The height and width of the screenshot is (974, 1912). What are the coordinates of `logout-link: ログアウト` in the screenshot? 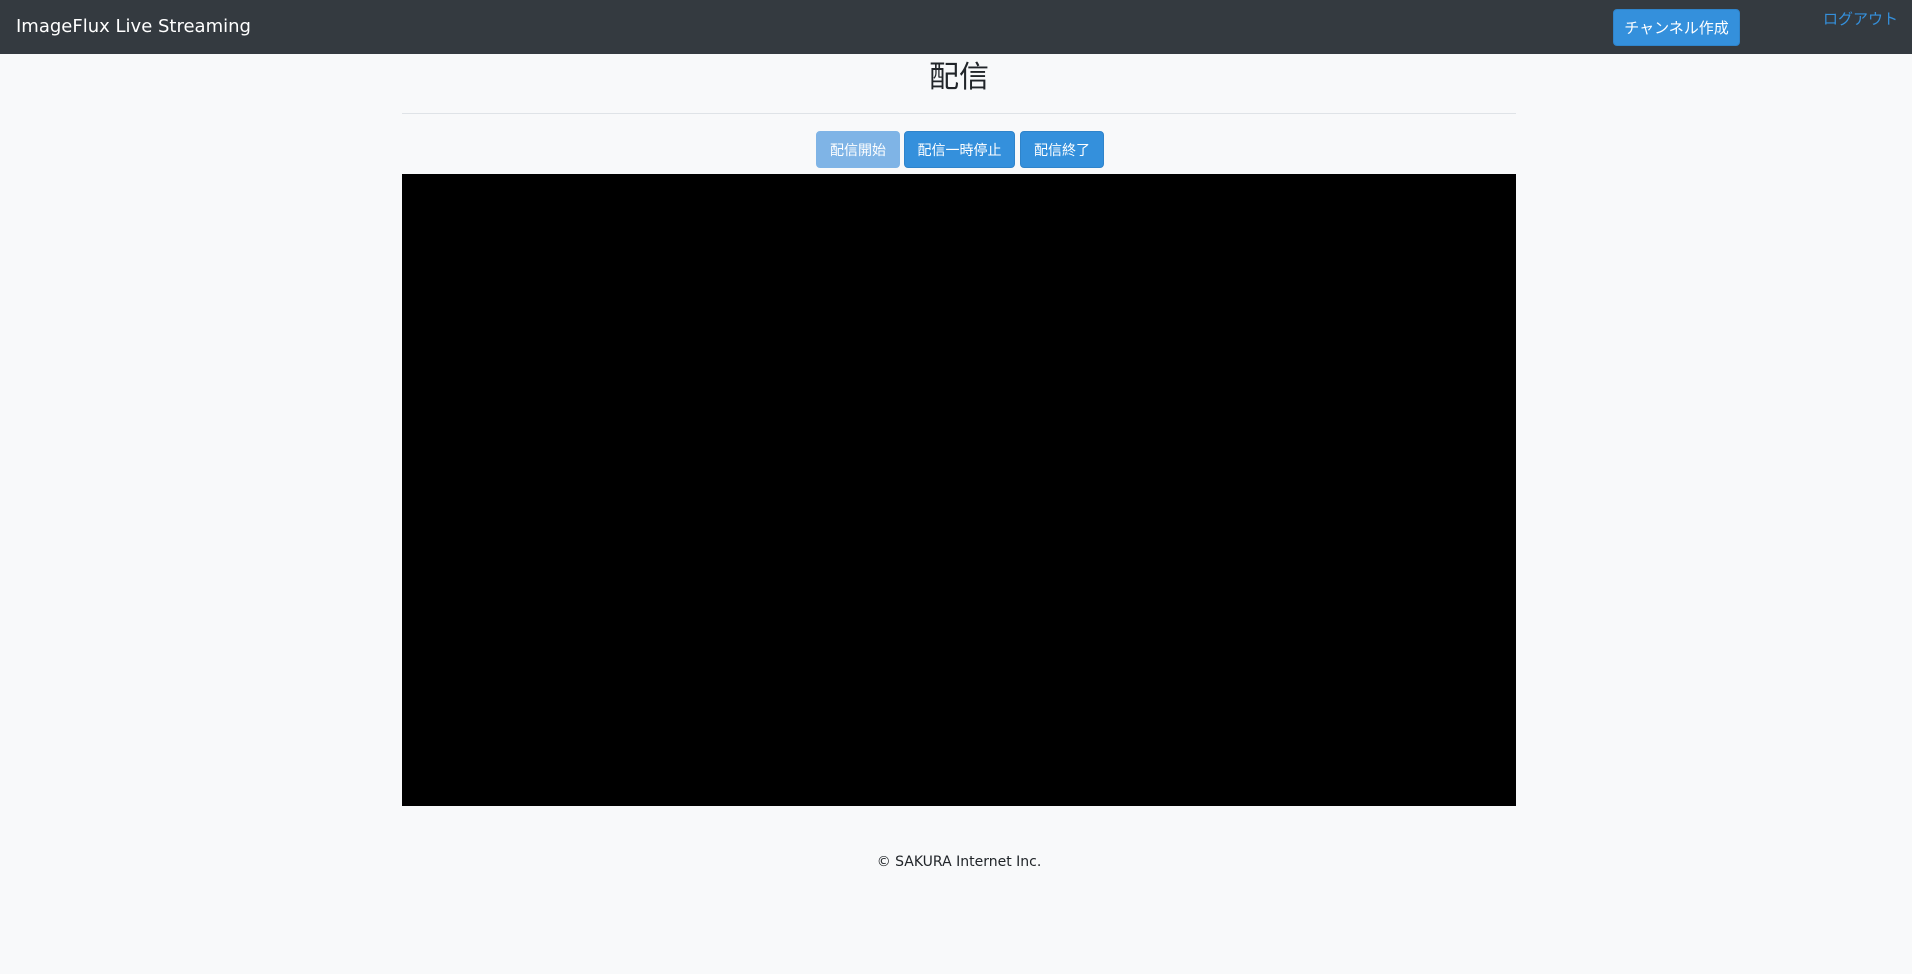 It's located at (1860, 19).